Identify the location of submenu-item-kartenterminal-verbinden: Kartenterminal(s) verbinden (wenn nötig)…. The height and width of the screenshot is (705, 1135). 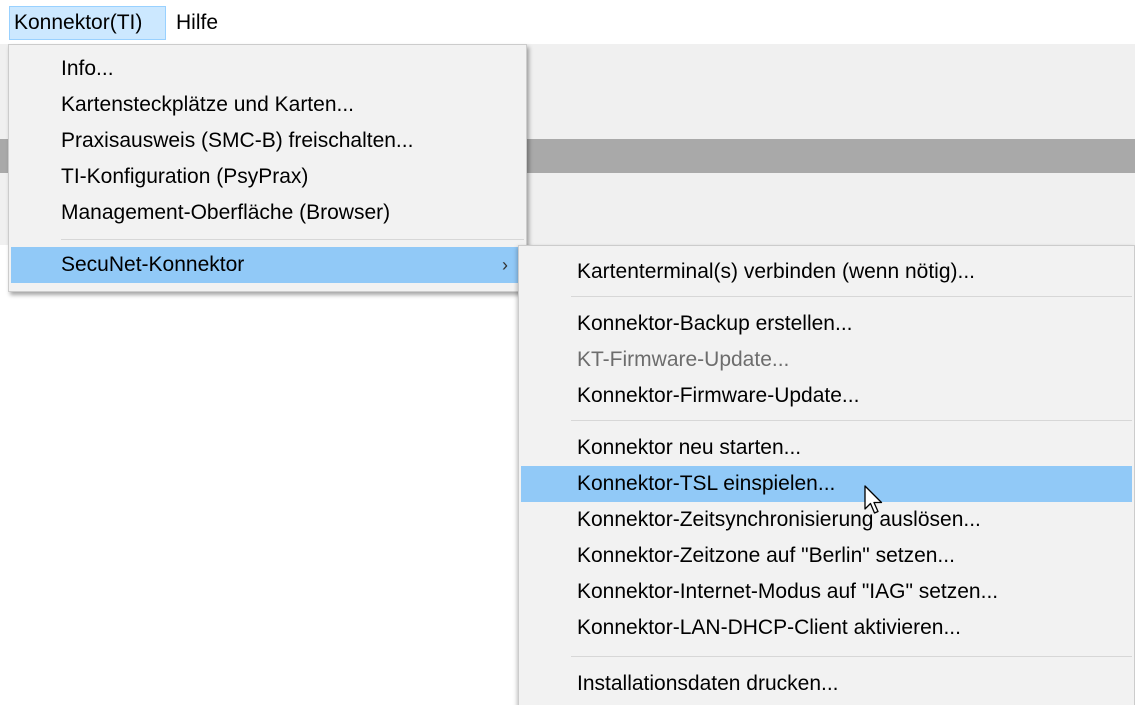
(826, 272).